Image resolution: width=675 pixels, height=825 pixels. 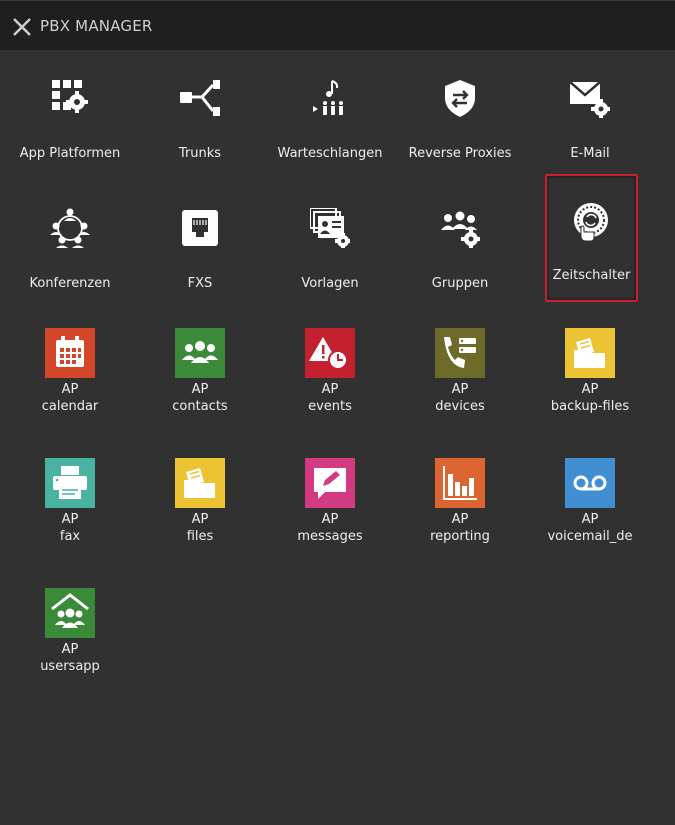 I want to click on app-name: usersapp, so click(x=70, y=666).